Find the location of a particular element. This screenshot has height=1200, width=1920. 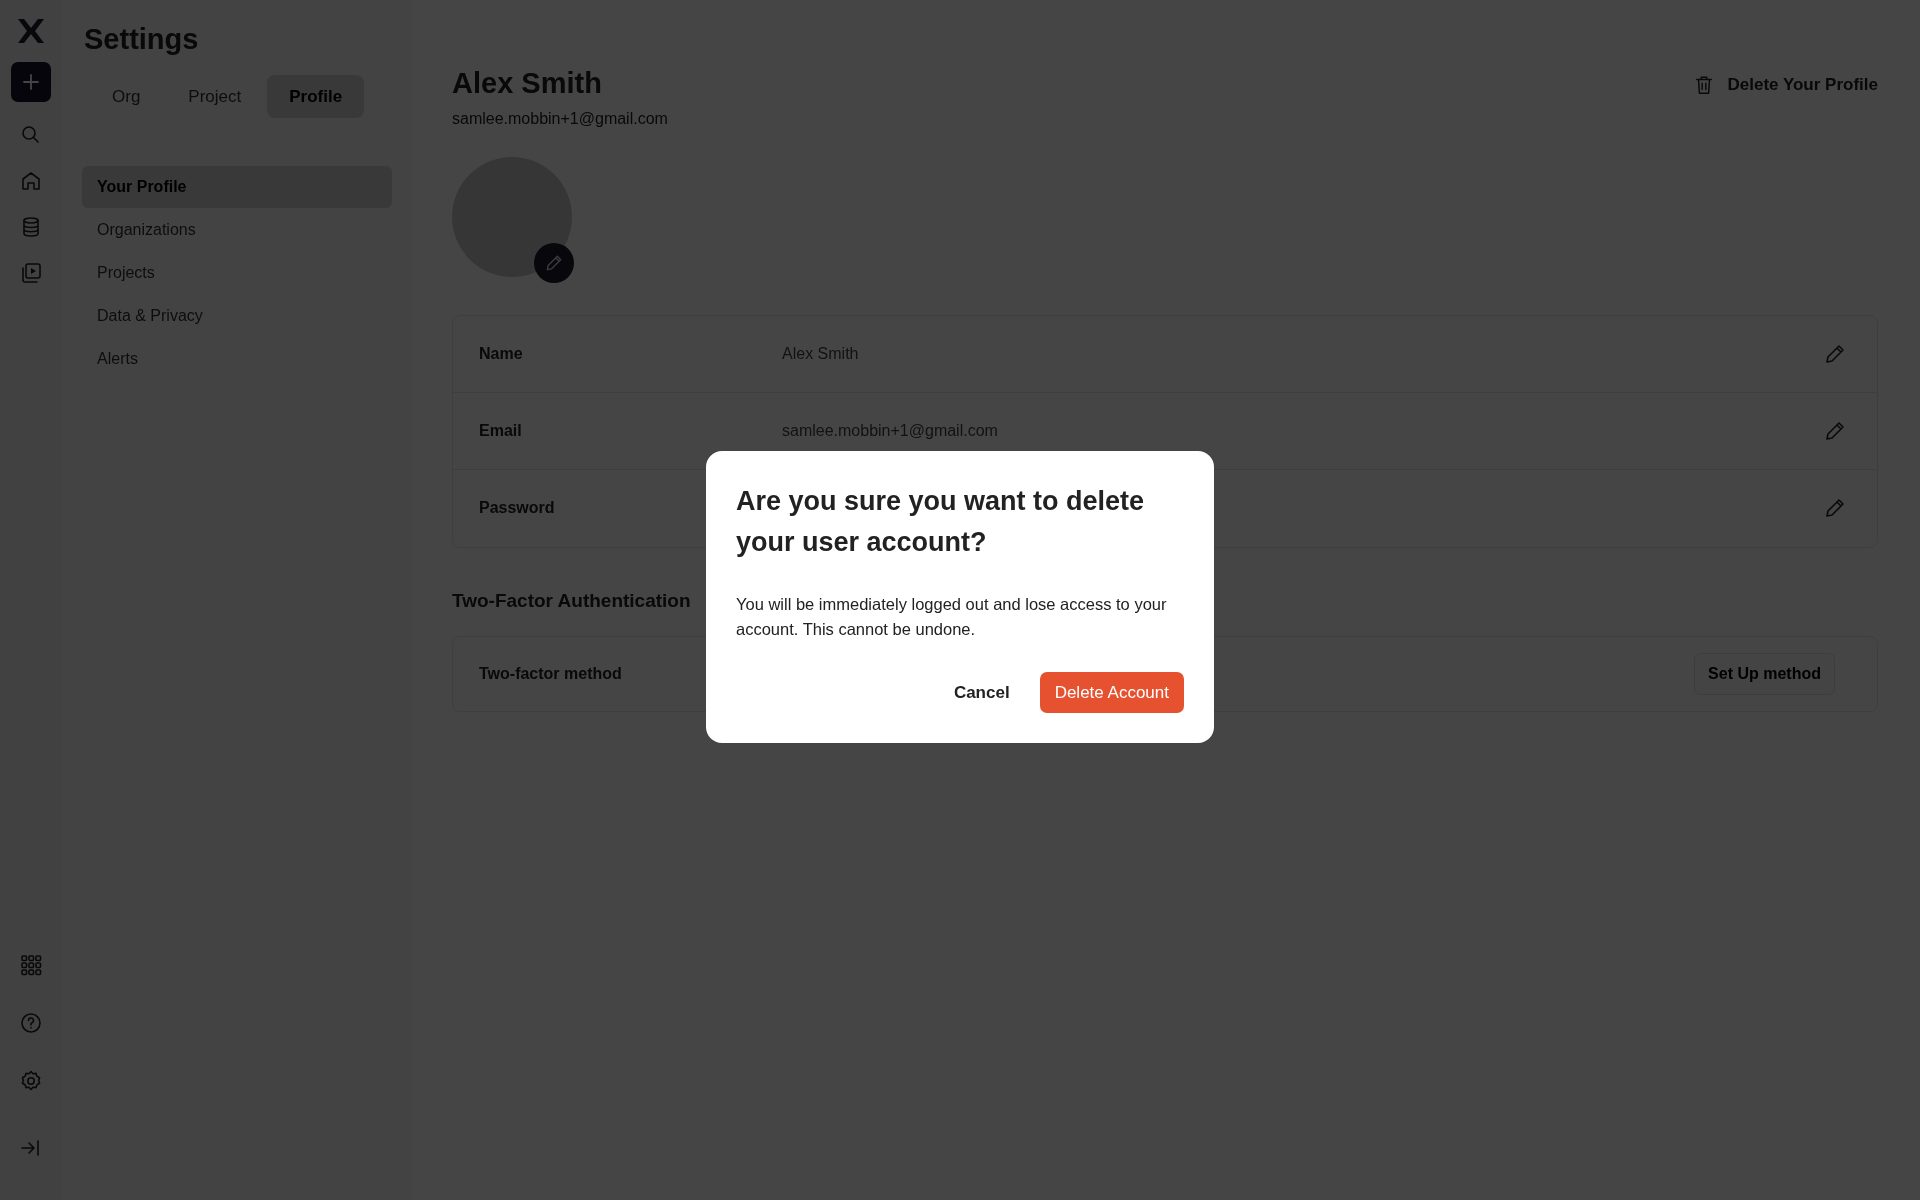

profile-name: Alex Smith is located at coordinates (527, 83).